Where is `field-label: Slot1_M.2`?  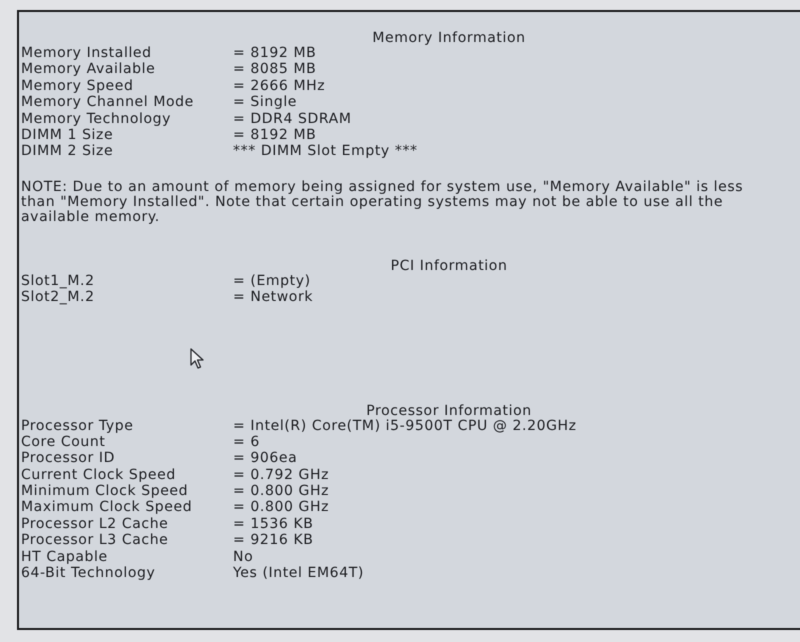
field-label: Slot1_M.2 is located at coordinates (58, 281).